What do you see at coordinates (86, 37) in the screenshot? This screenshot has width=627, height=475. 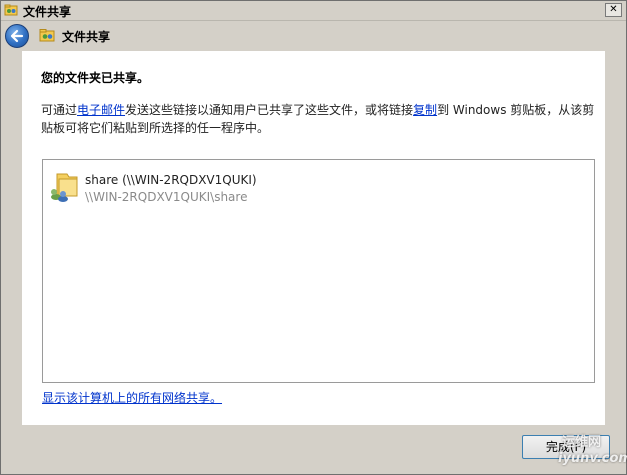 I see `page-title: 文件共享` at bounding box center [86, 37].